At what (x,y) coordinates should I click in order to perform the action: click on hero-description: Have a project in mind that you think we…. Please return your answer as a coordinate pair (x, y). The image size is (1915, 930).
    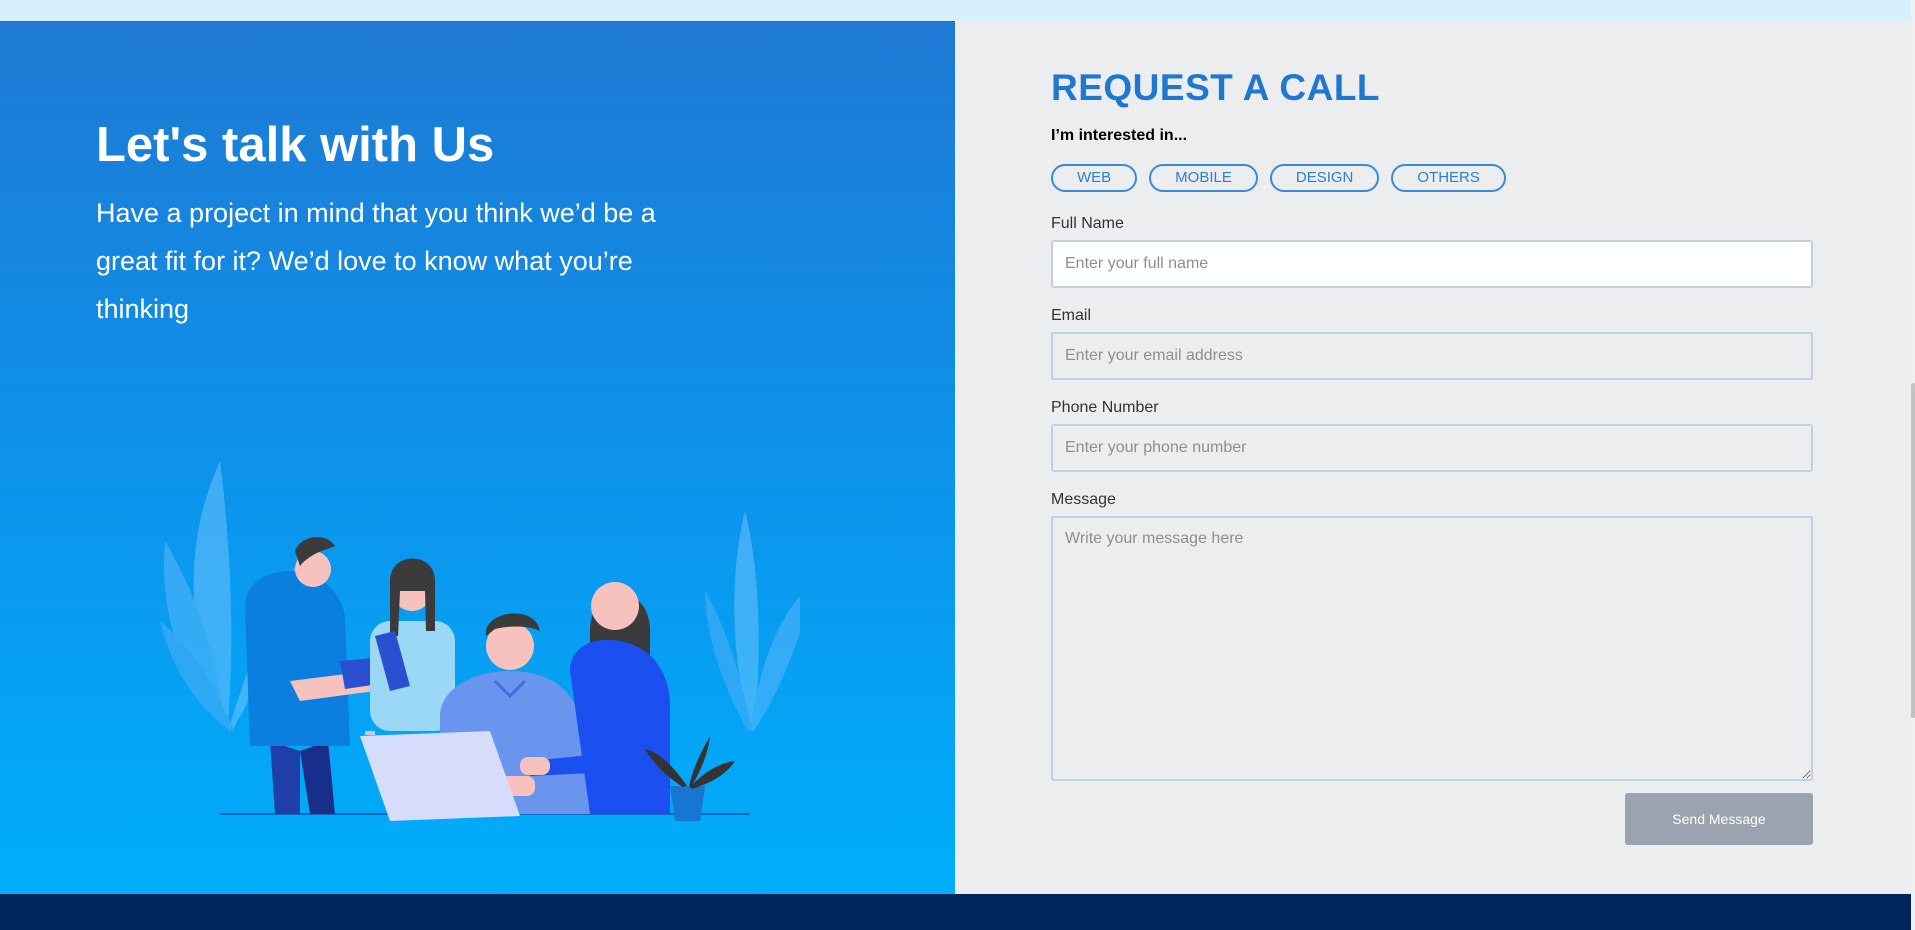
    Looking at the image, I should click on (376, 261).